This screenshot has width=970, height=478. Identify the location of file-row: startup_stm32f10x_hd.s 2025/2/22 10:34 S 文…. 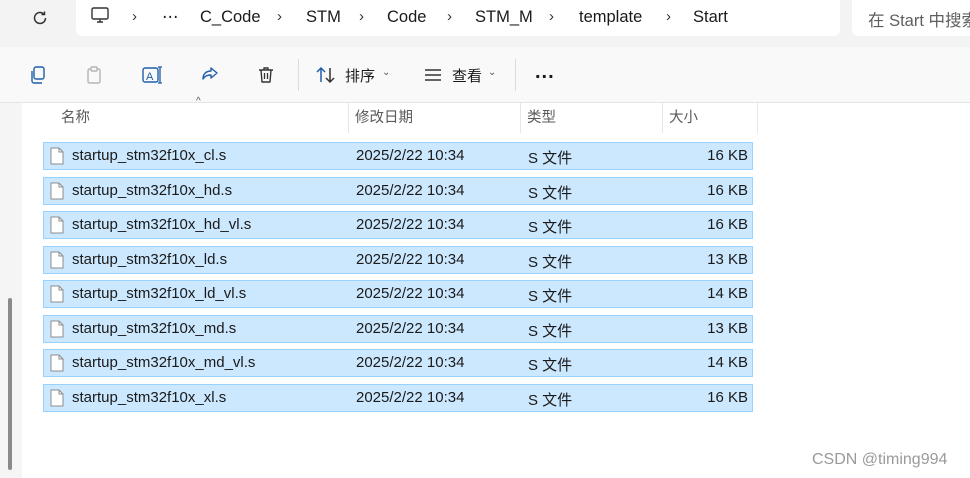
(398, 191).